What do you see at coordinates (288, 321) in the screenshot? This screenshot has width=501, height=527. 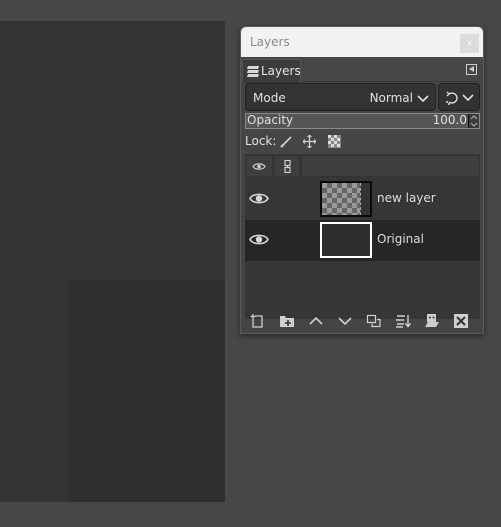 I see `new-layer-group-icon` at bounding box center [288, 321].